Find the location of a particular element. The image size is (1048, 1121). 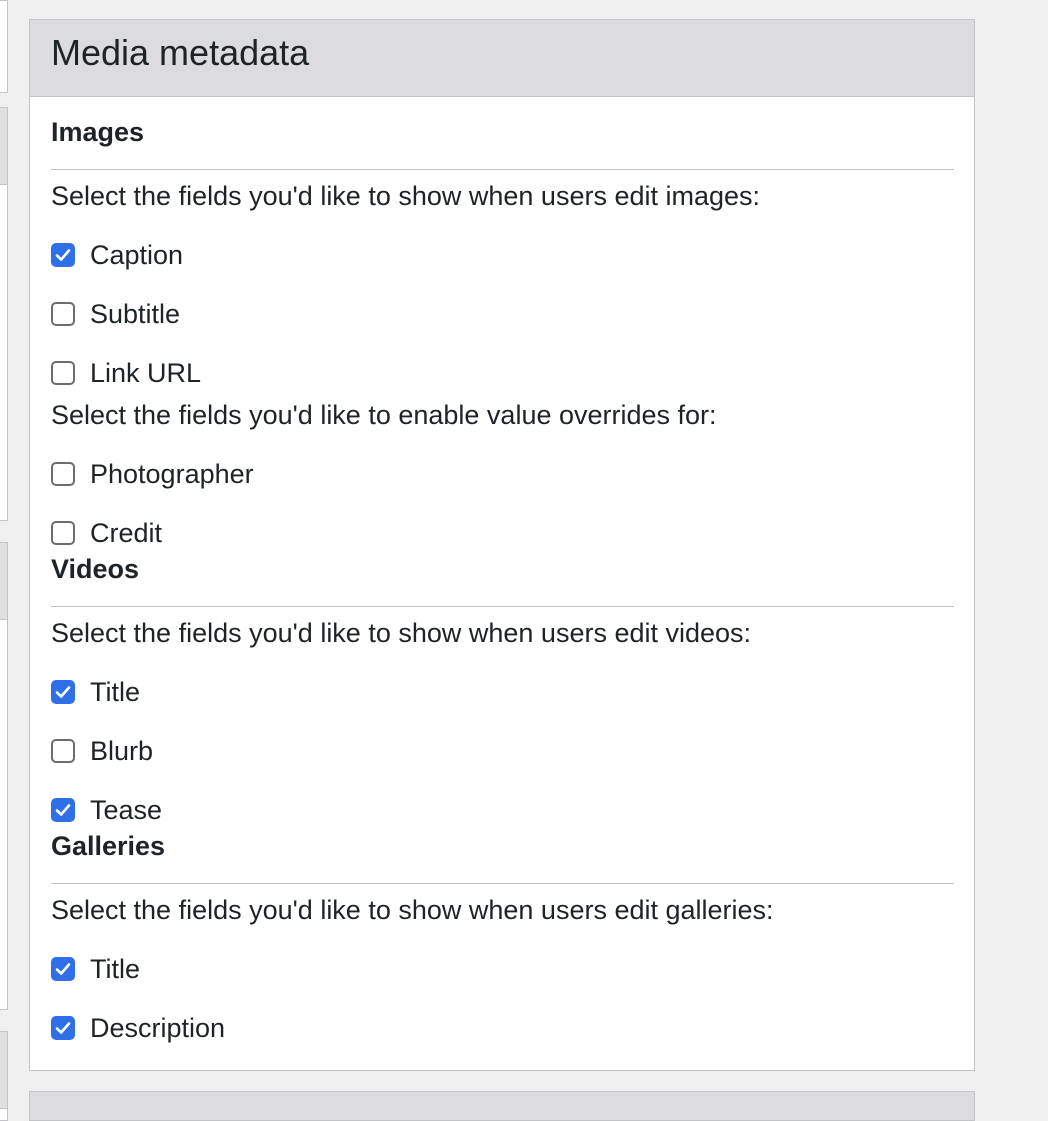

next-panel-header is located at coordinates (502, 1106).